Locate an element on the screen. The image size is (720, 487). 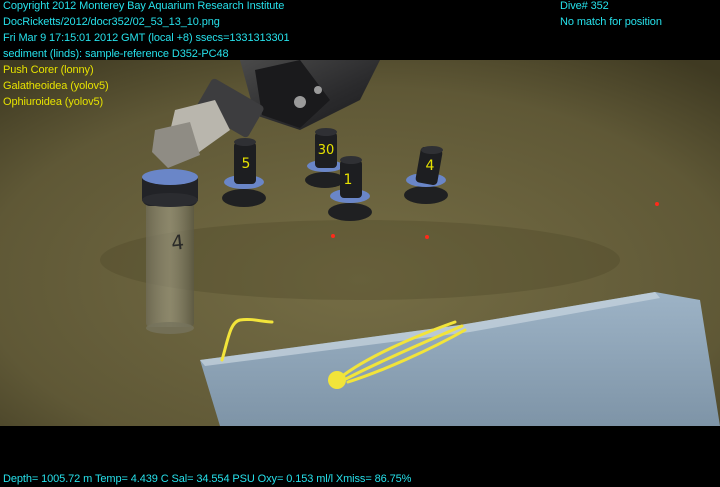
held-push-core: 4 is located at coordinates (170, 251).